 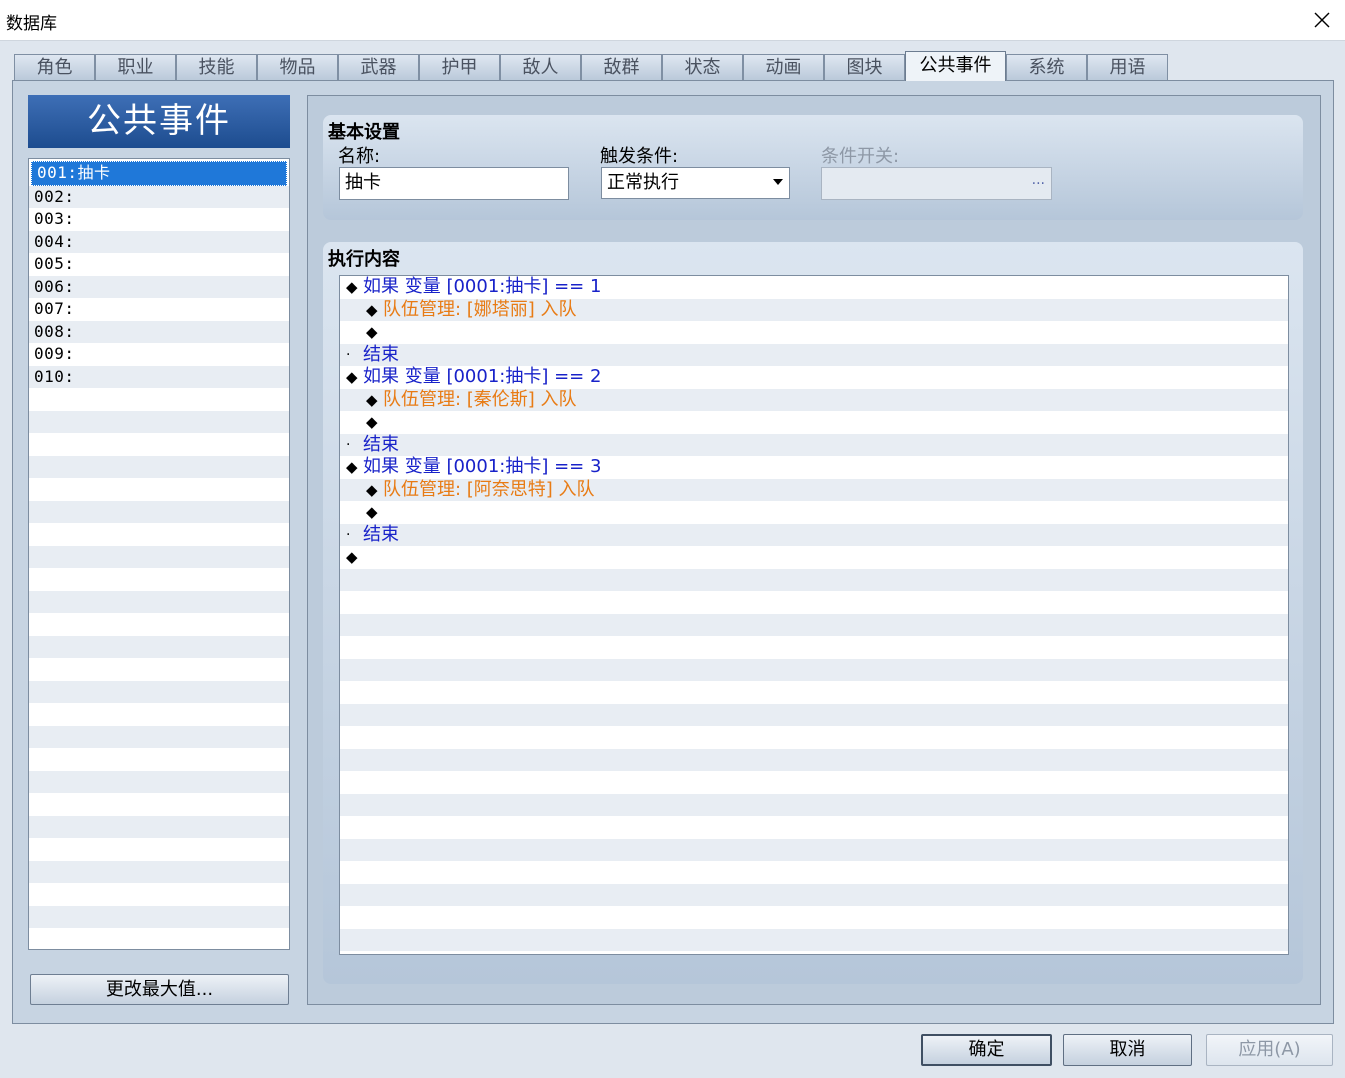 I want to click on list-header: 公共事件, so click(x=159, y=121).